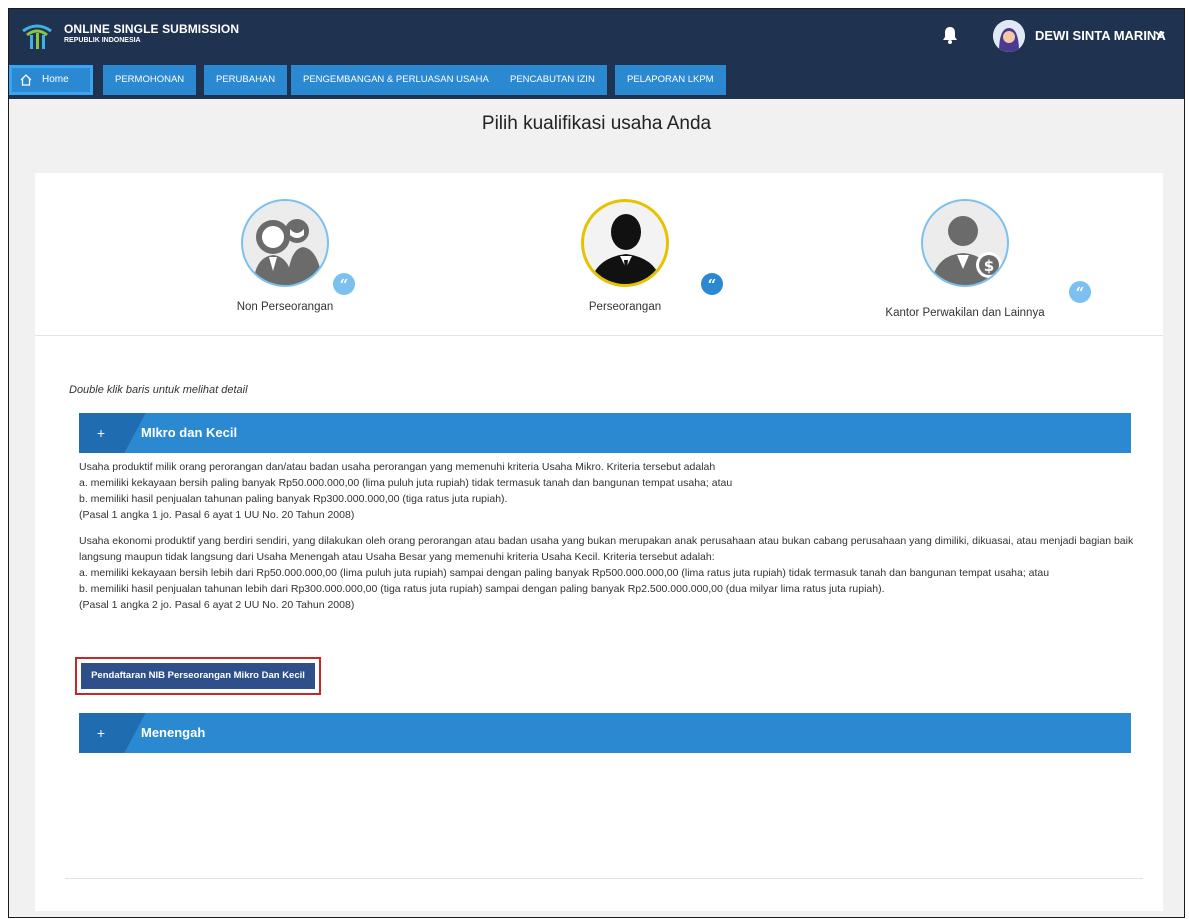 The height and width of the screenshot is (919, 1189). What do you see at coordinates (158, 390) in the screenshot?
I see `hint-text: Double klik baris untuk melihat detail` at bounding box center [158, 390].